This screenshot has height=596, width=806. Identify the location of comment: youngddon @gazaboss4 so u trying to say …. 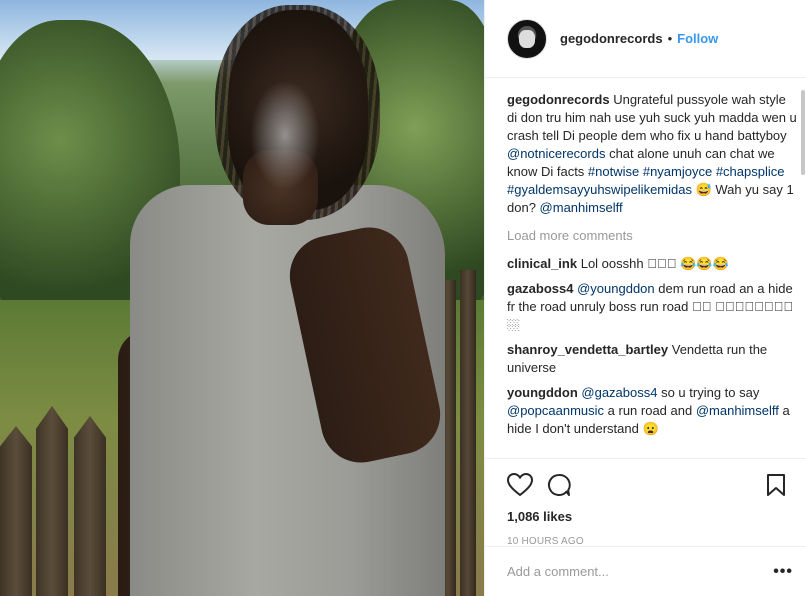
(652, 411).